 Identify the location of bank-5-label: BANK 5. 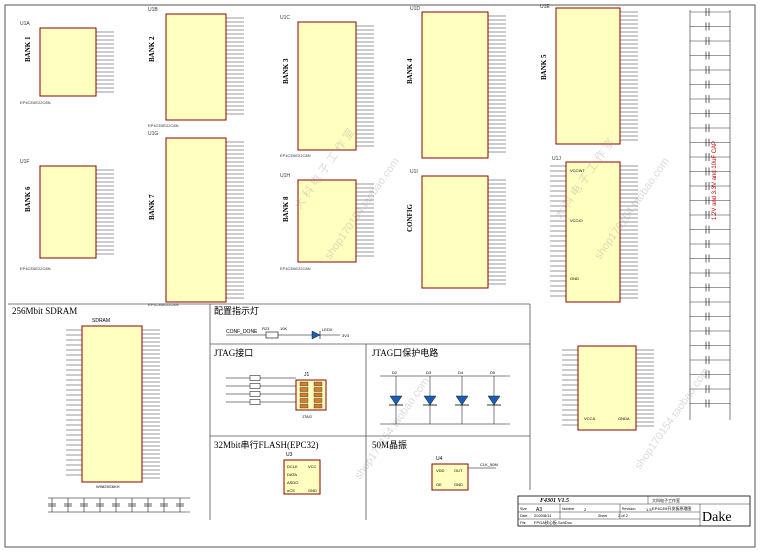
(544, 67).